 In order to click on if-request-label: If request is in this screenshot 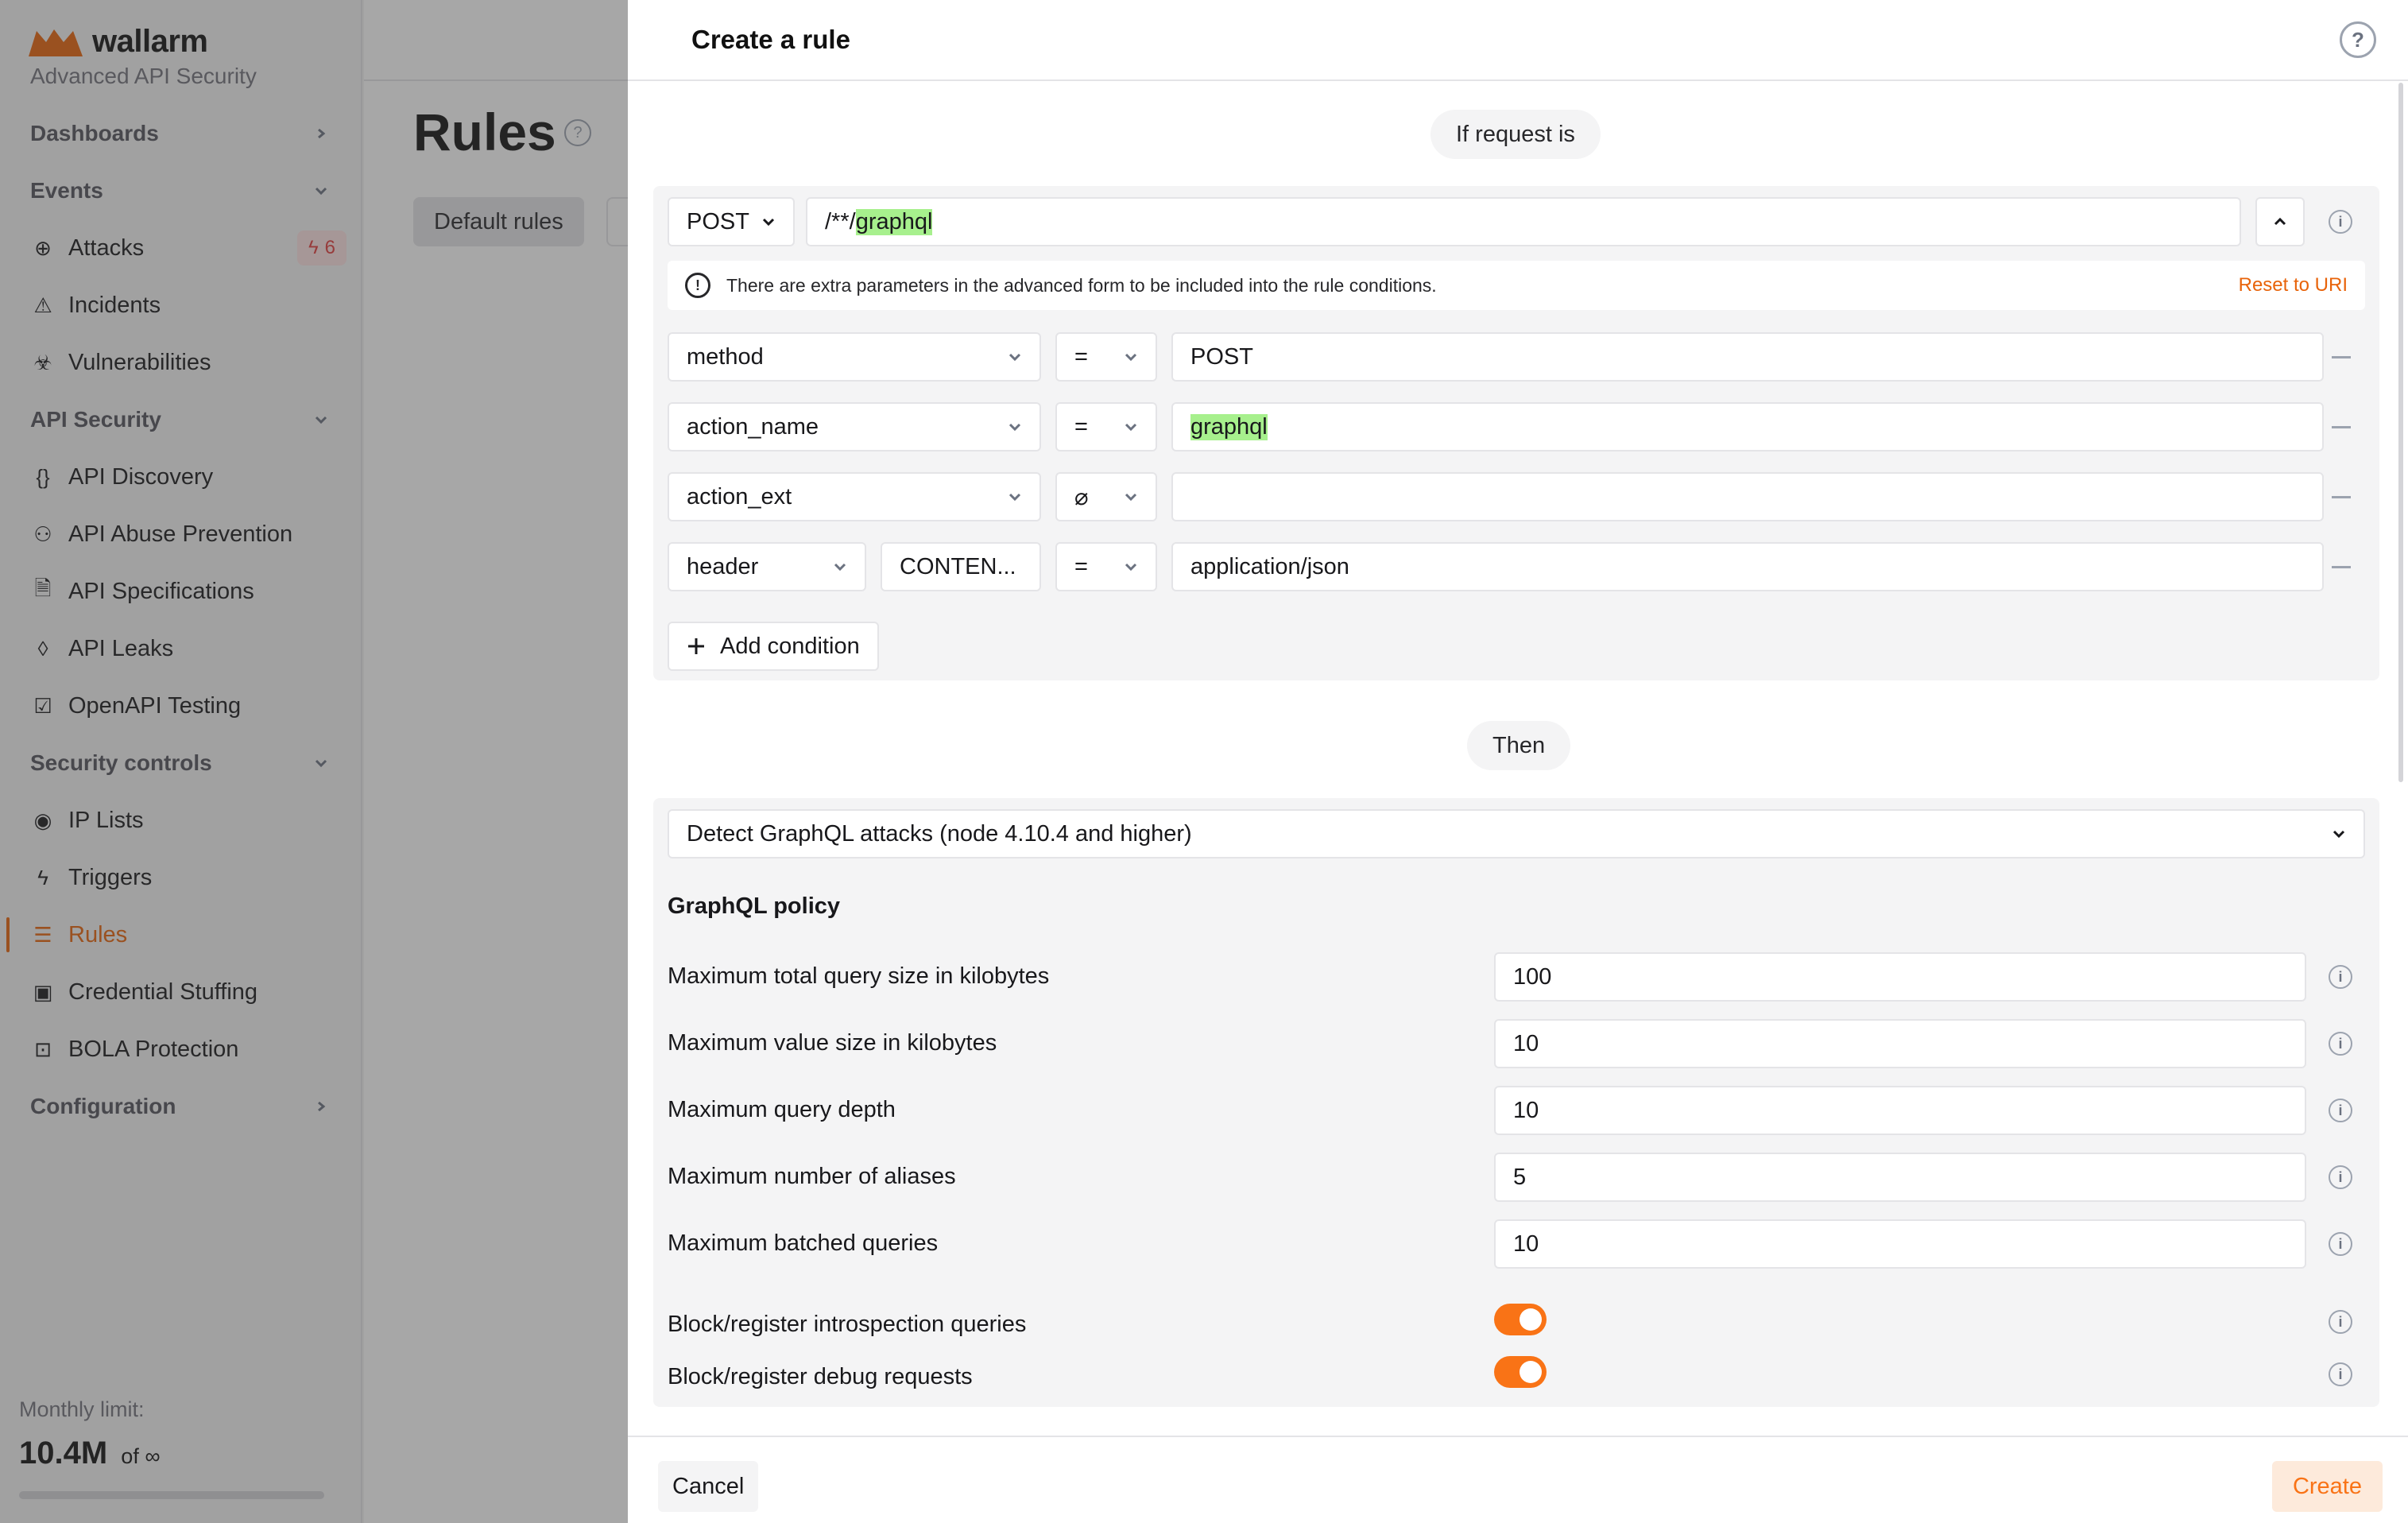, I will do `click(1516, 134)`.